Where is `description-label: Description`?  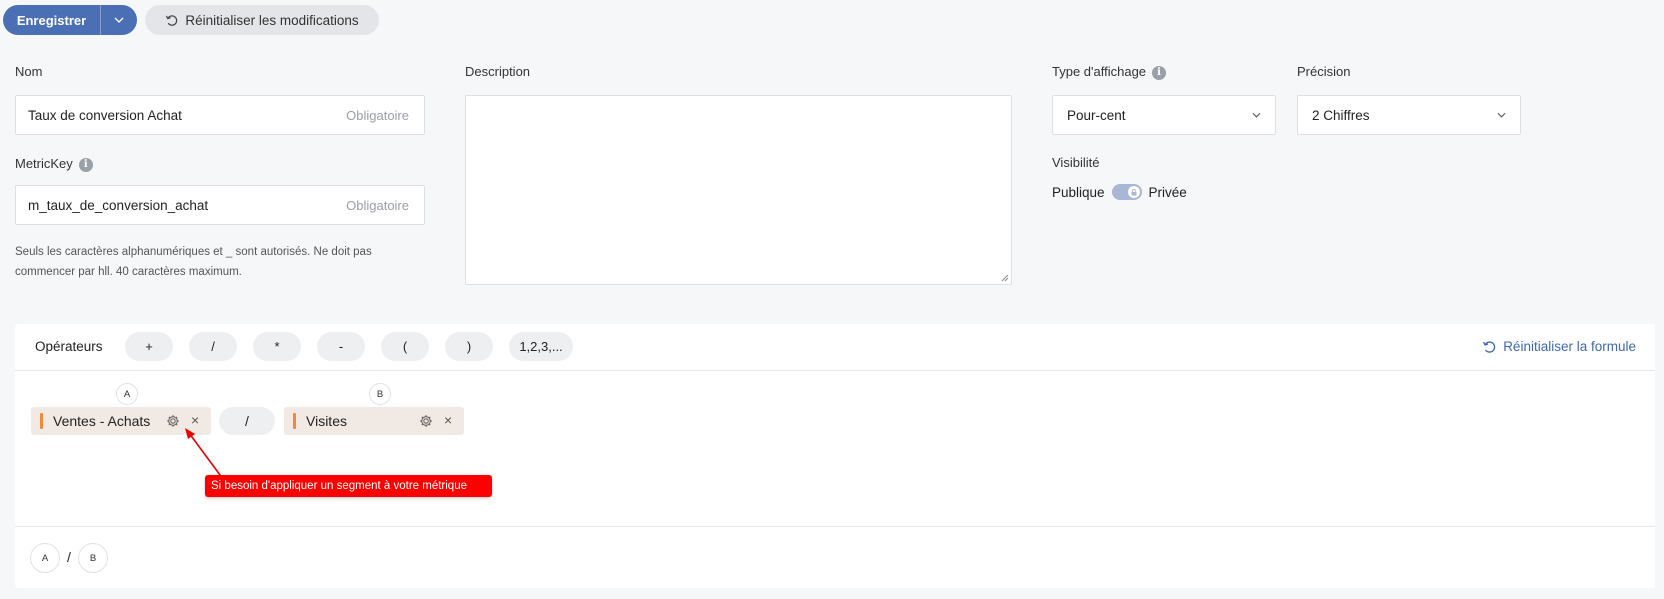 description-label: Description is located at coordinates (498, 71).